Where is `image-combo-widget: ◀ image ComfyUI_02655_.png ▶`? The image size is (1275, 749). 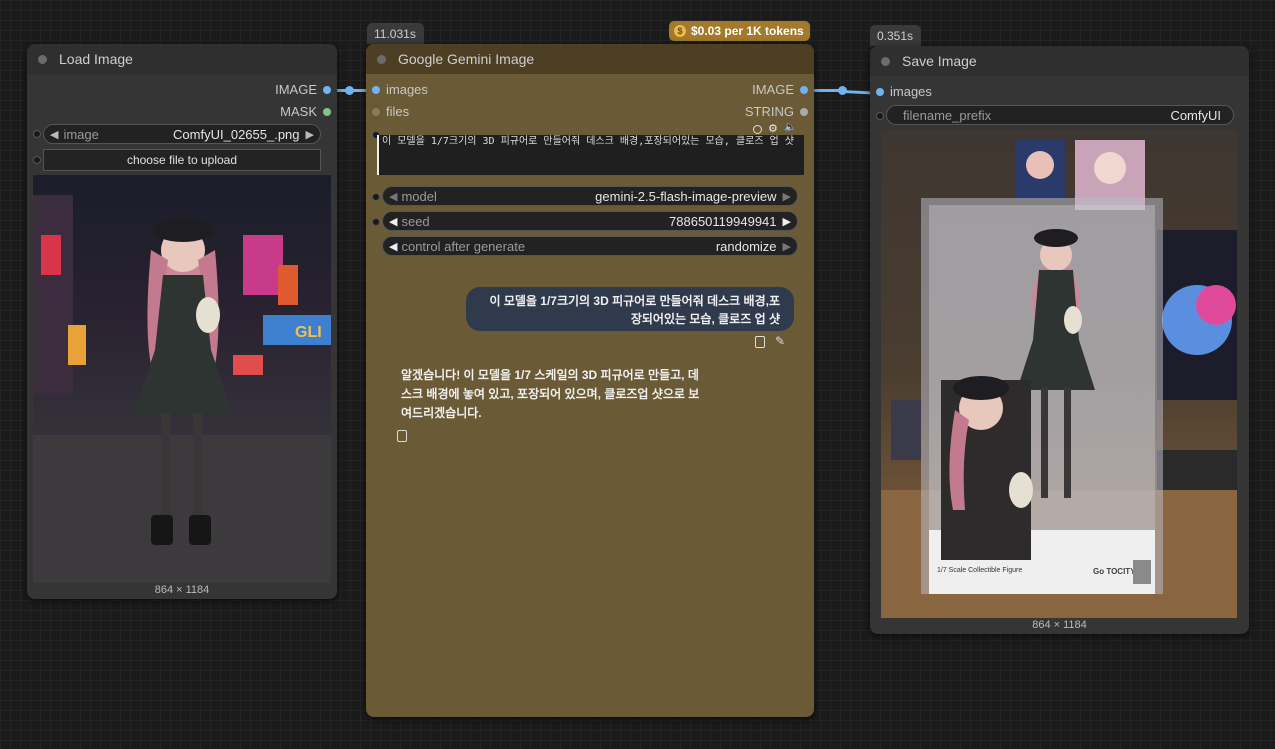
image-combo-widget: ◀ image ComfyUI_02655_.png ▶ is located at coordinates (182, 134).